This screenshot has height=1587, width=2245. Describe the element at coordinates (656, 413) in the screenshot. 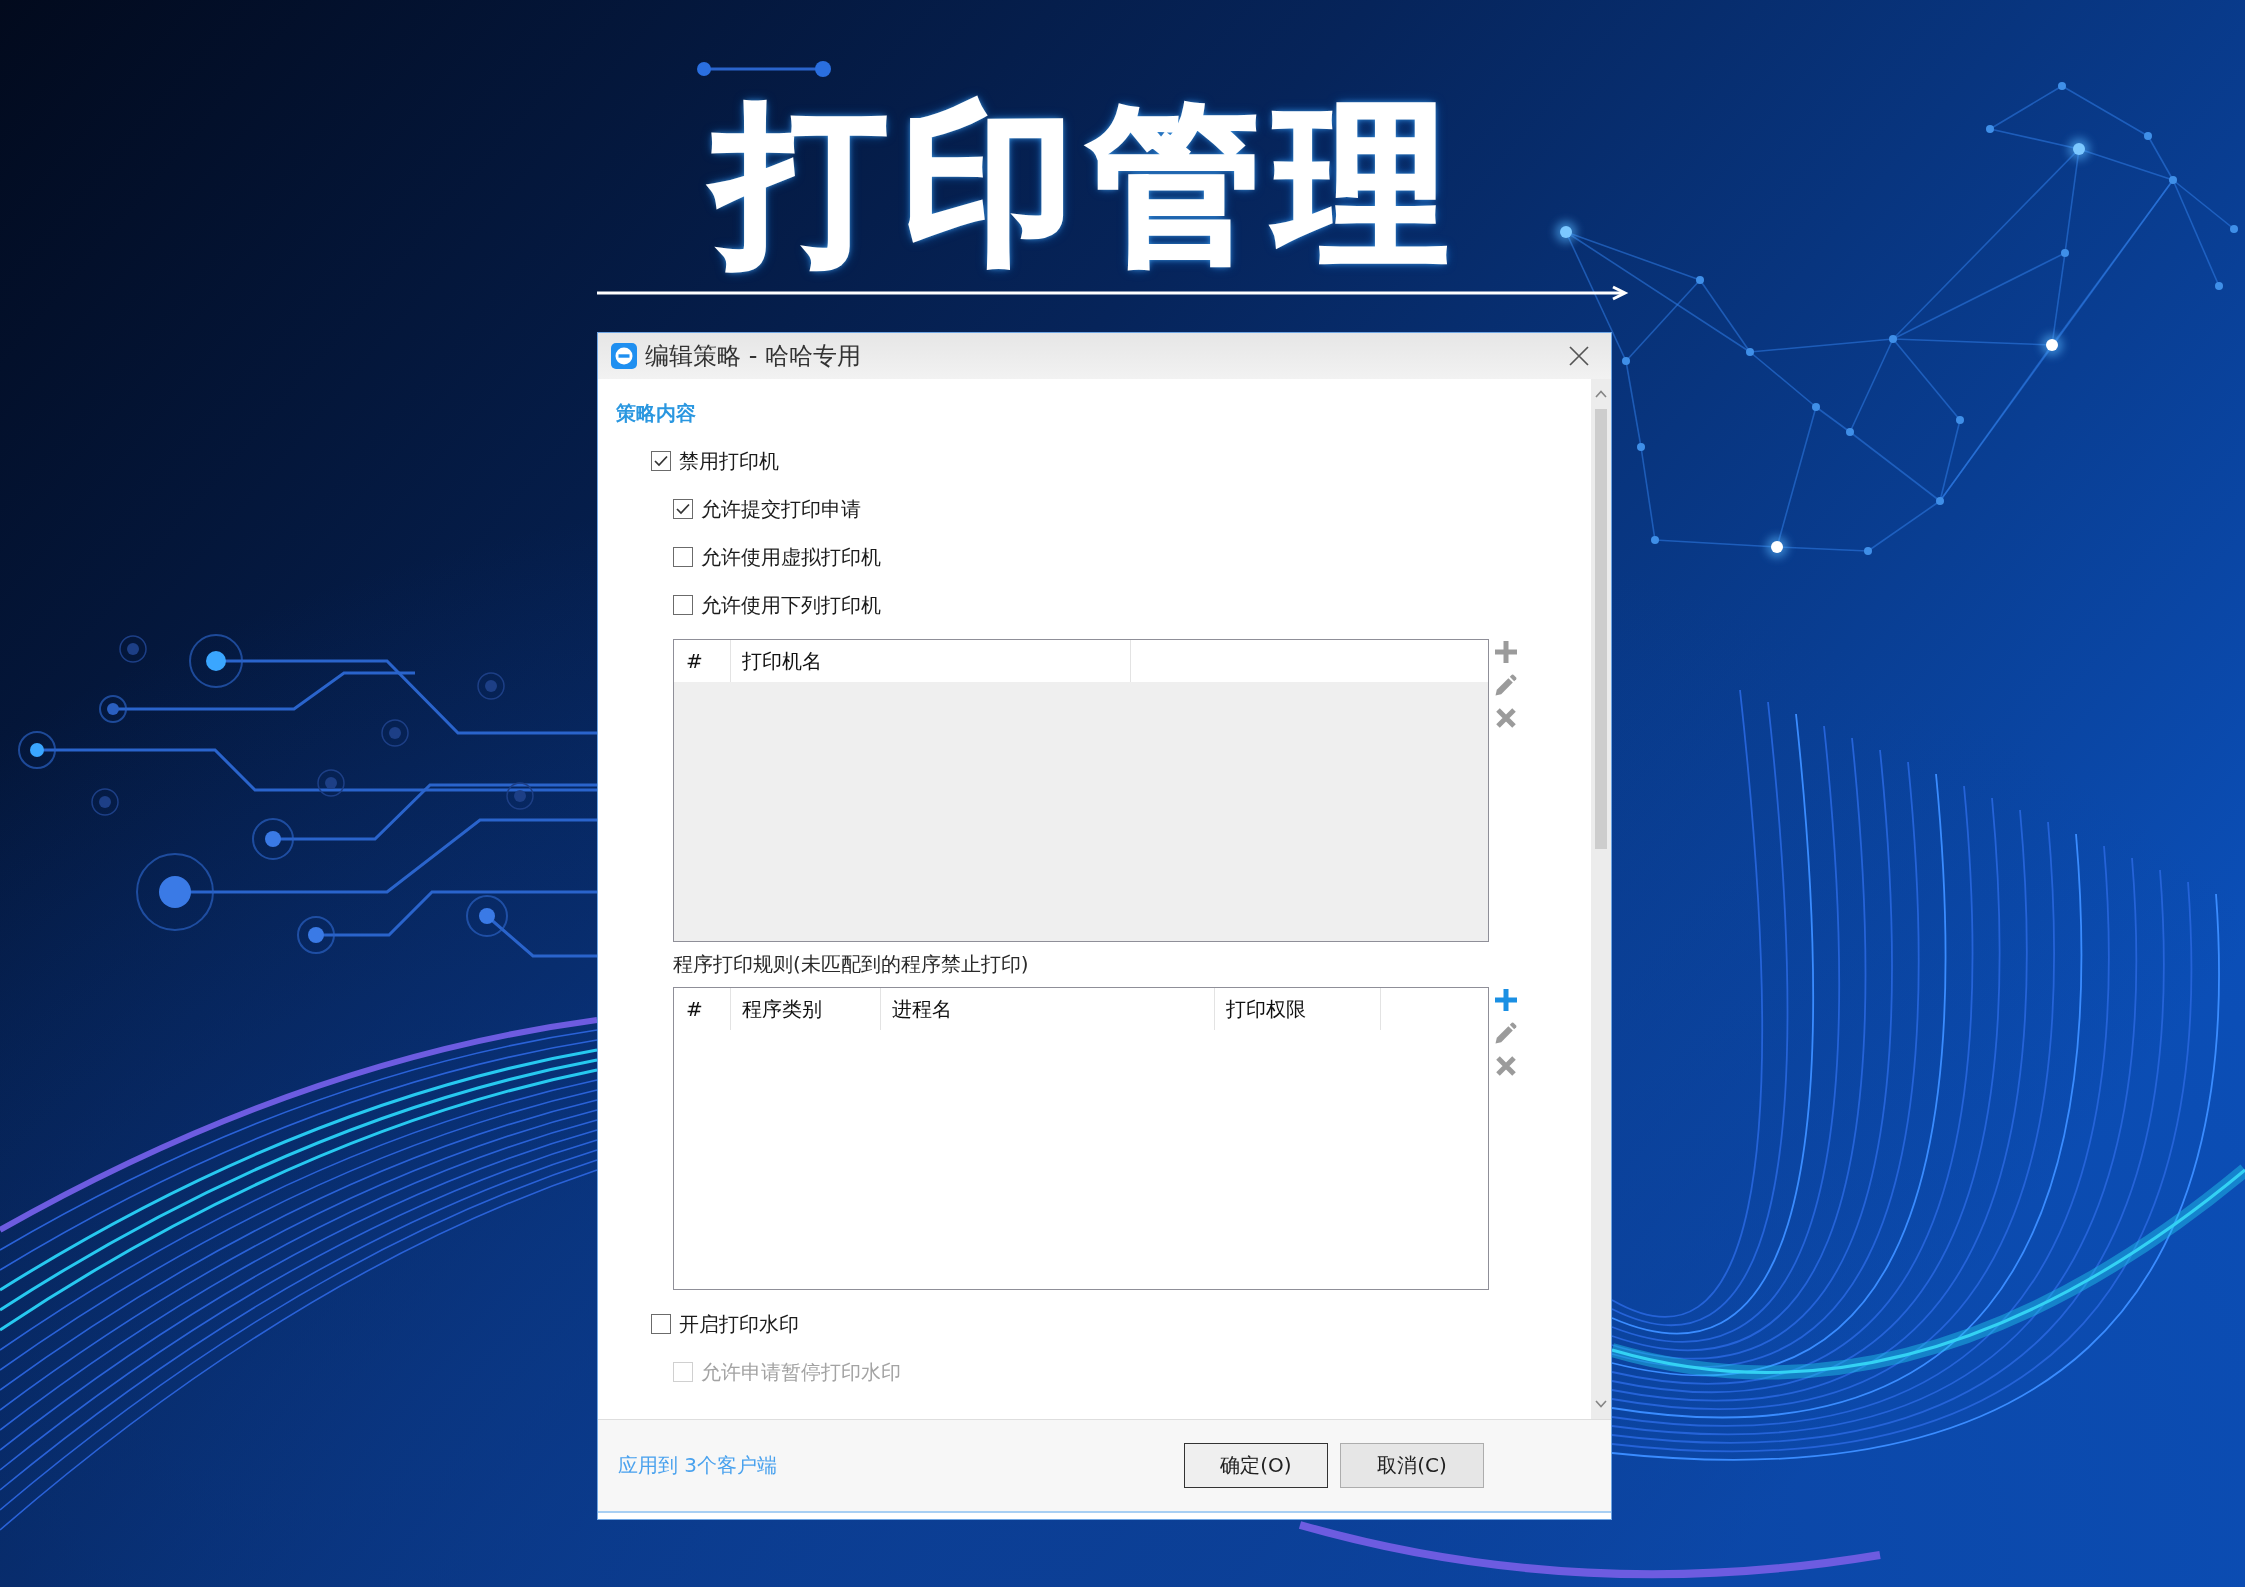

I see `section-title: 策略内容` at that location.